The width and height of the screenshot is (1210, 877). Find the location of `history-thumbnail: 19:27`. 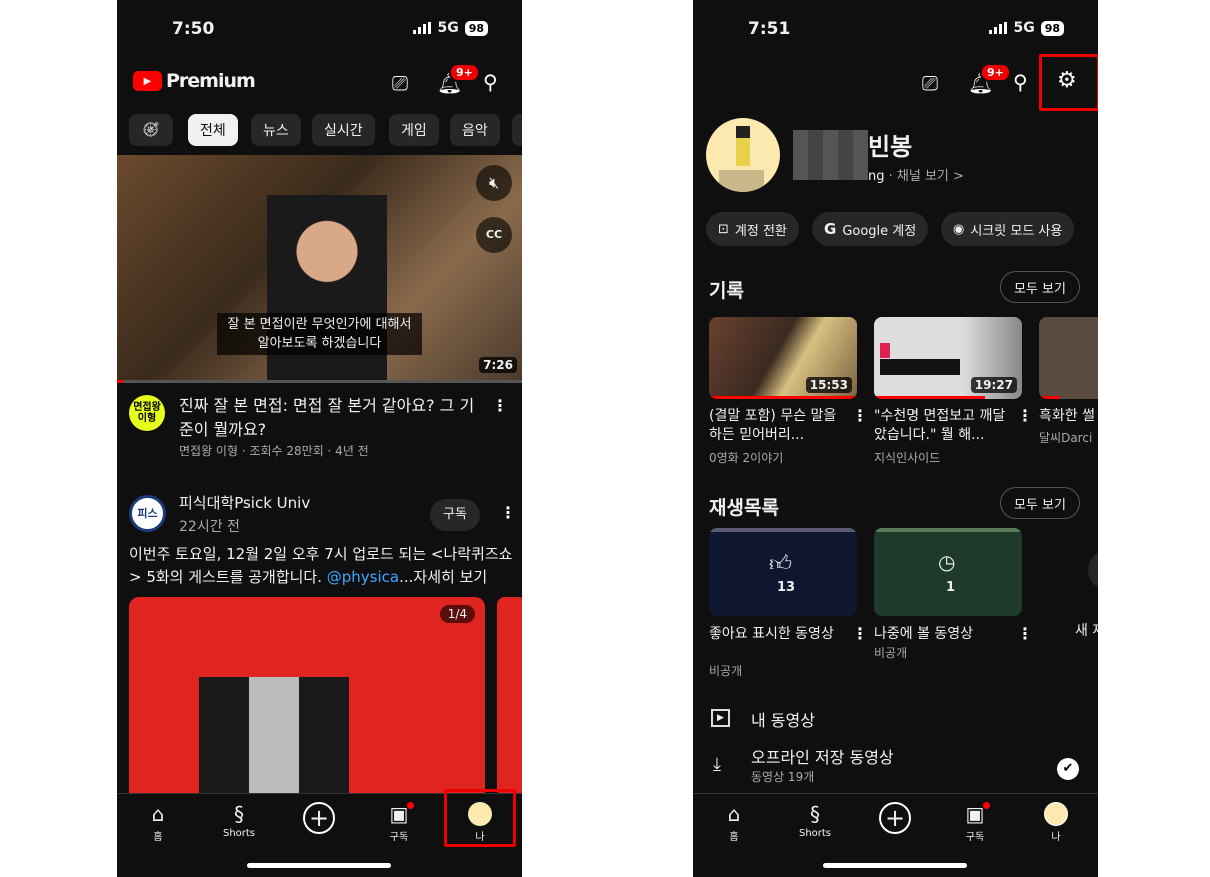

history-thumbnail: 19:27 is located at coordinates (948, 358).